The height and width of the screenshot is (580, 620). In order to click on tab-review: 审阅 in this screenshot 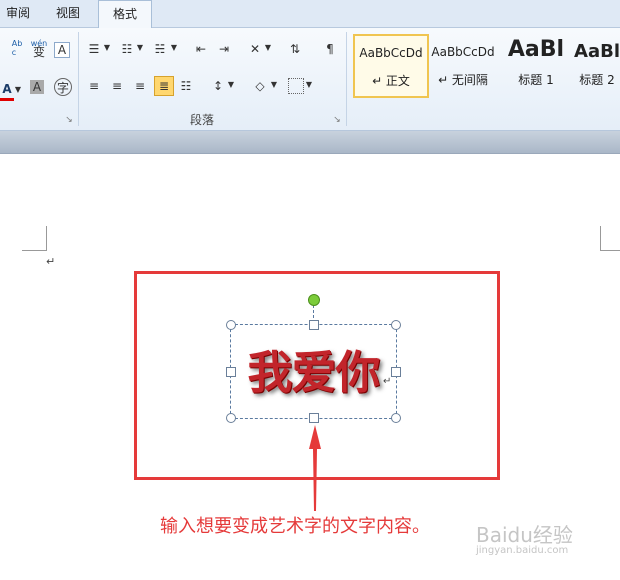, I will do `click(18, 12)`.